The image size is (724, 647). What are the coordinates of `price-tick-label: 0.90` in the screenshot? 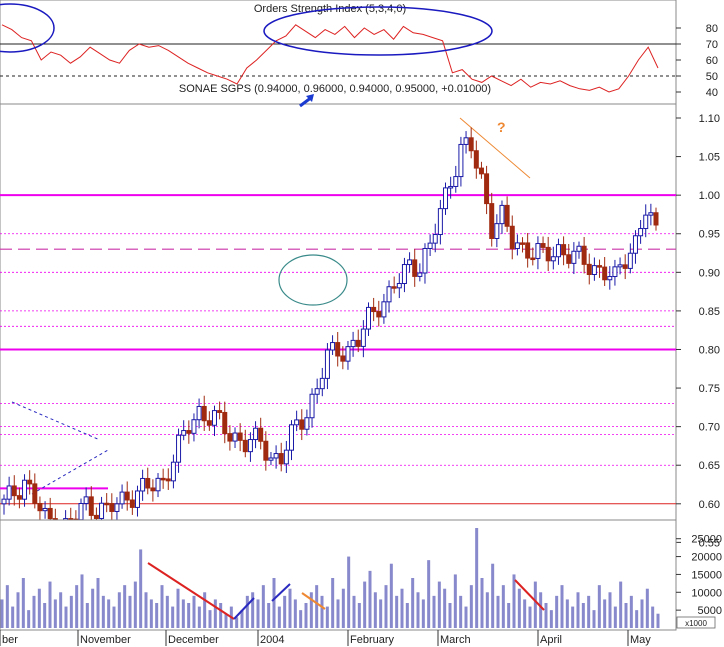 It's located at (709, 273).